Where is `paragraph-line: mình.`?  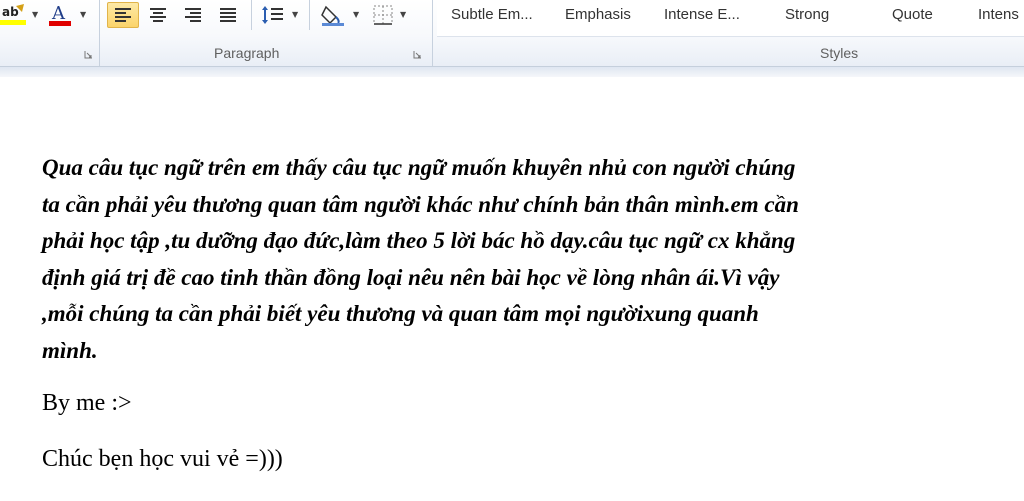
paragraph-line: mình. is located at coordinates (70, 350).